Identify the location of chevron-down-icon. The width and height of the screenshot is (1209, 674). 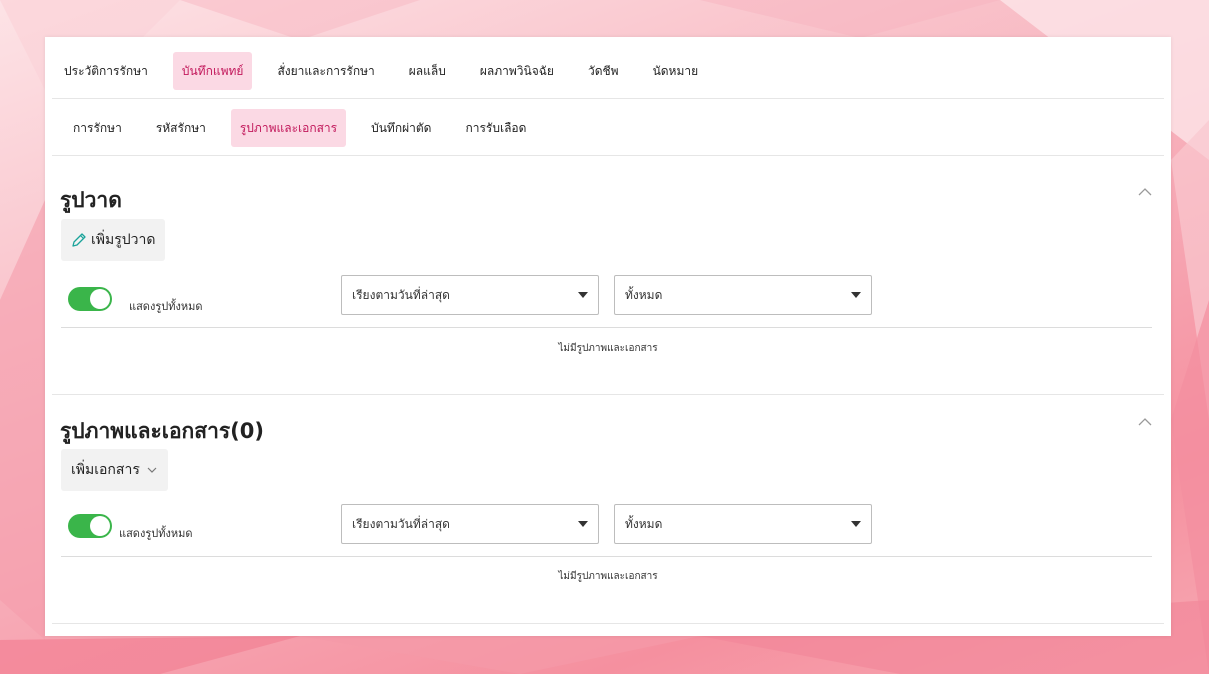
(152, 470).